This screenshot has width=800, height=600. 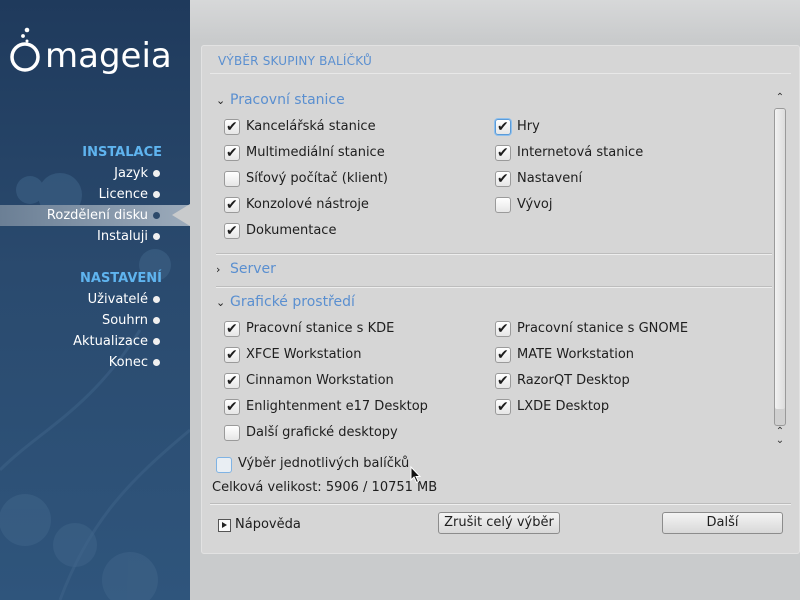 I want to click on expander-arrow-icon, so click(x=224, y=525).